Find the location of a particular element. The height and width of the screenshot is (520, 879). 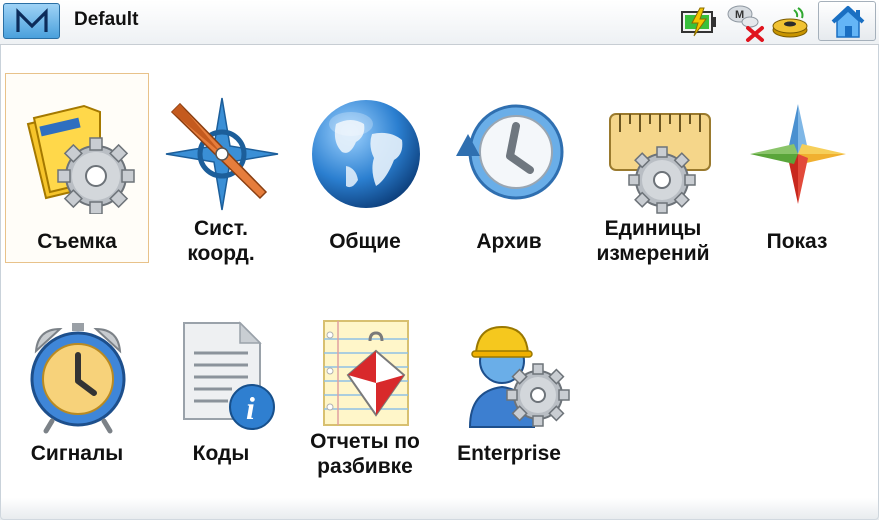

worker-gear-icon is located at coordinates (510, 375).